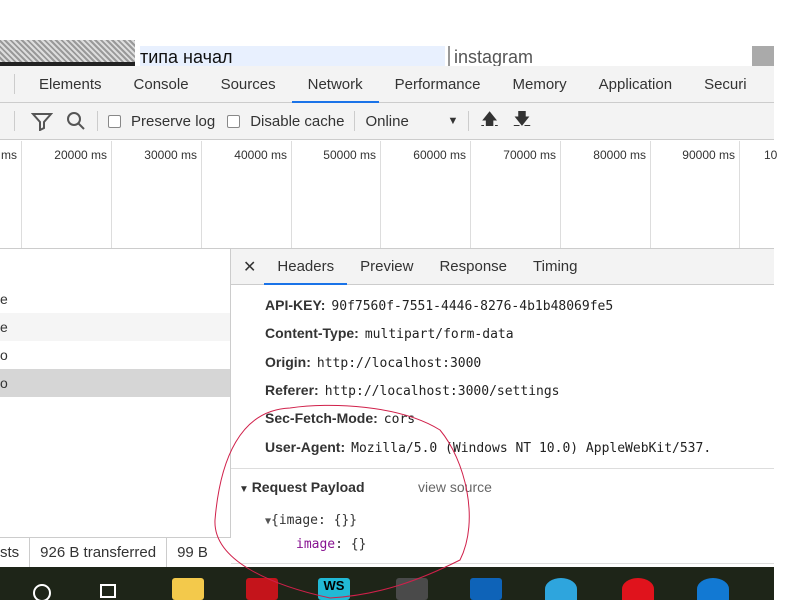 Image resolution: width=800 pixels, height=602 pixels. I want to click on tab-network: Network, so click(335, 84).